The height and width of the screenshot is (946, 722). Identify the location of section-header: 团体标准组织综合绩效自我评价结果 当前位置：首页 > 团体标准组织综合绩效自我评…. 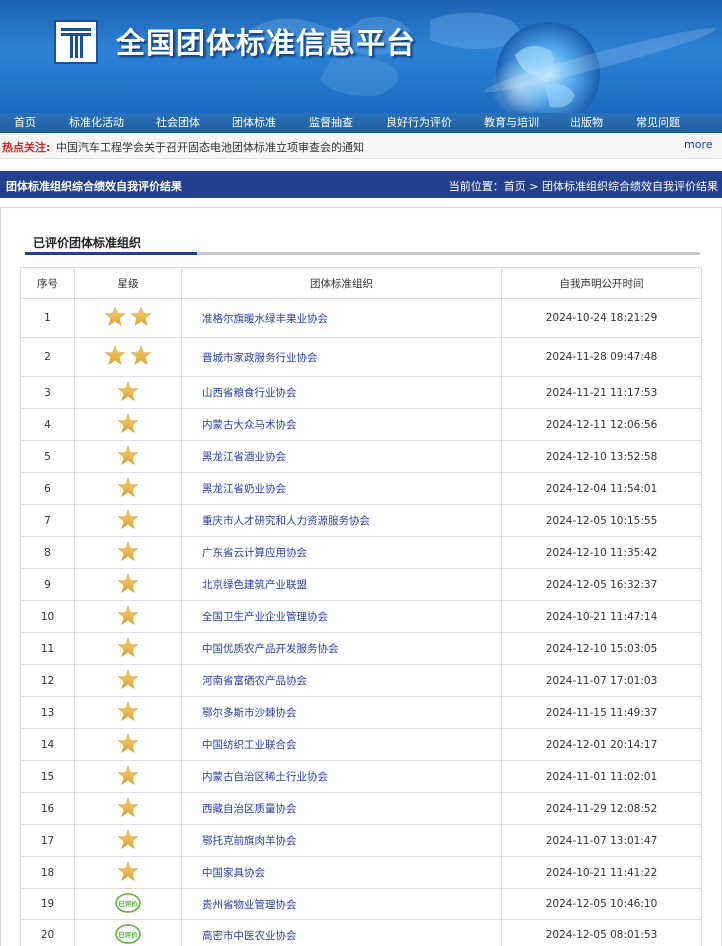
(361, 184).